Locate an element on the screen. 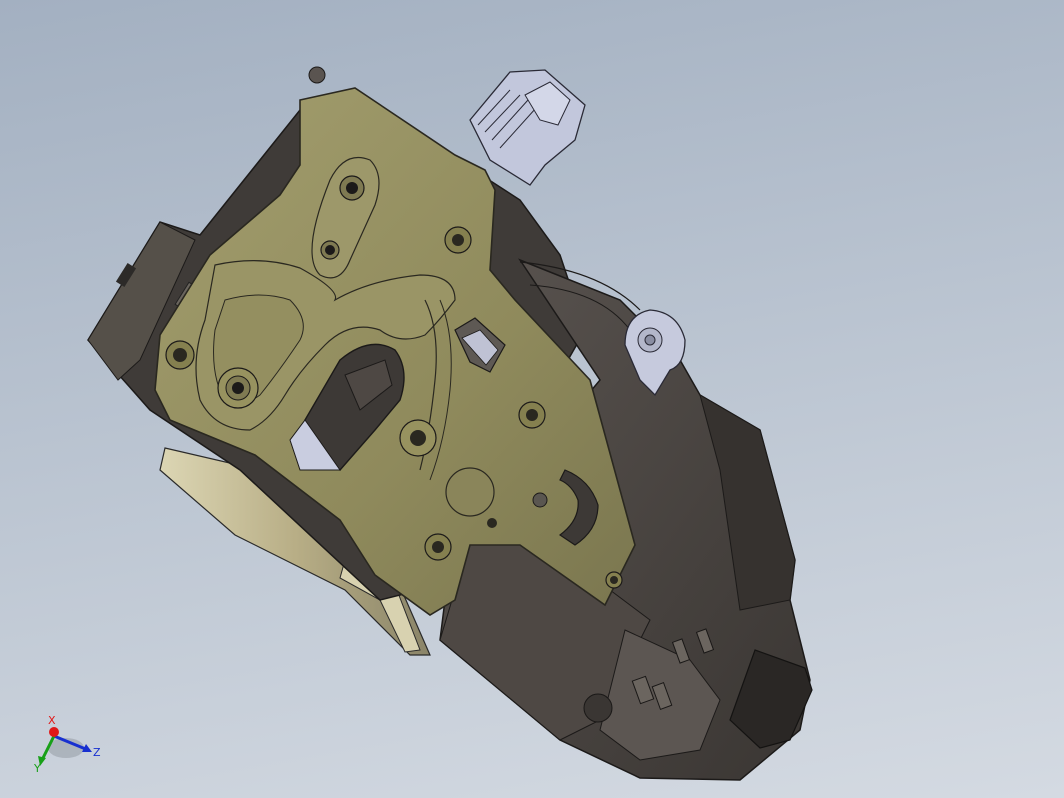 The image size is (1064, 798). x-axis-label: X is located at coordinates (52, 720).